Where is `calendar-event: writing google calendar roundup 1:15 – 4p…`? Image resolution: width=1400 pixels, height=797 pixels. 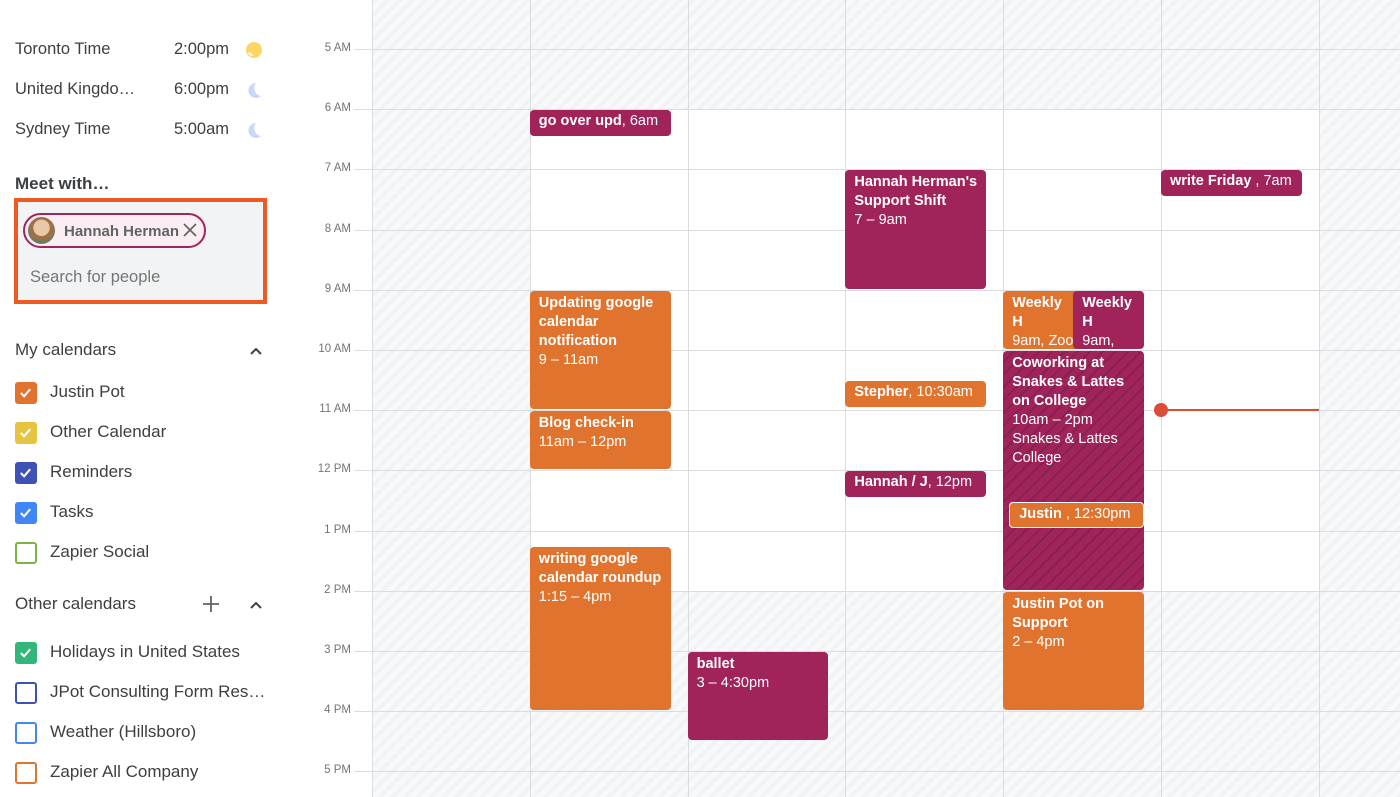
calendar-event: writing google calendar roundup 1:15 – 4p… is located at coordinates (600, 628).